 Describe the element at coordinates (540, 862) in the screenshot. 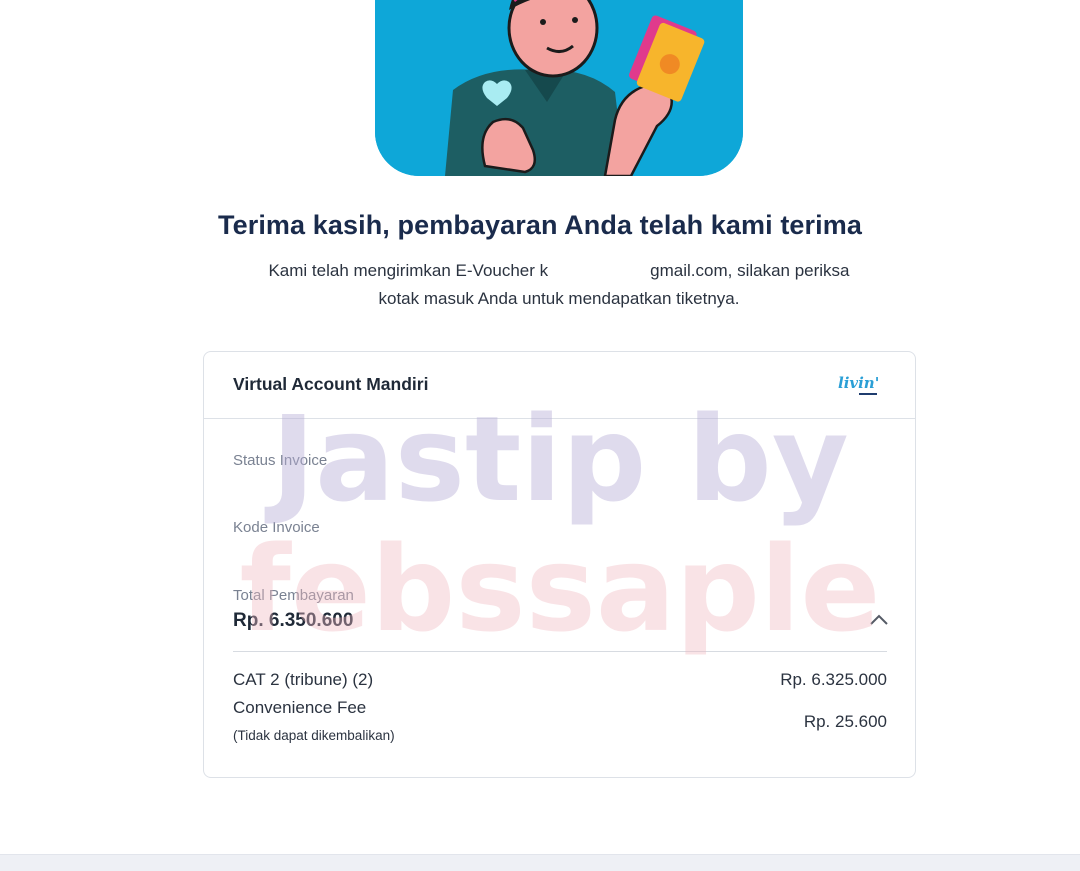

I see `footer-strip` at that location.